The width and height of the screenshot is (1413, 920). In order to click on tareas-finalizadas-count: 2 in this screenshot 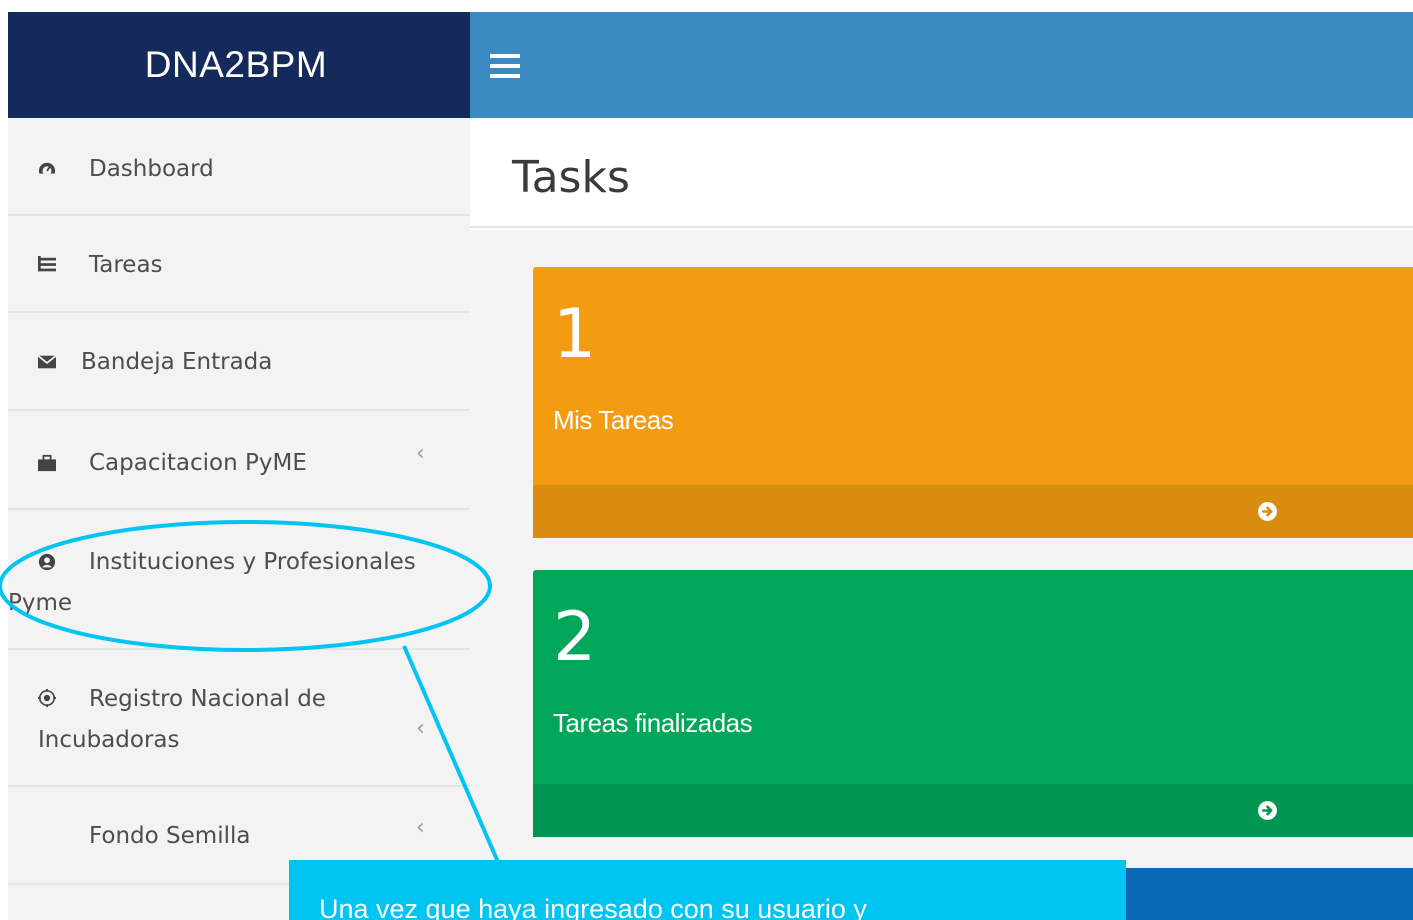, I will do `click(575, 637)`.